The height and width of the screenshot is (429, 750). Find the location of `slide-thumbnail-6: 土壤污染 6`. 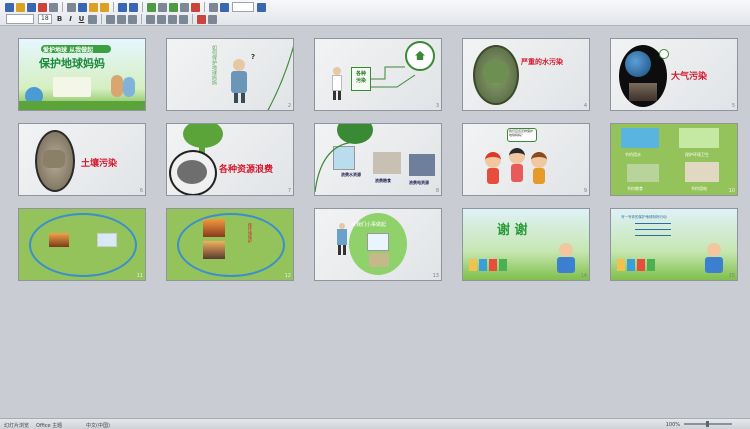

slide-thumbnail-6: 土壤污染 6 is located at coordinates (82, 159).